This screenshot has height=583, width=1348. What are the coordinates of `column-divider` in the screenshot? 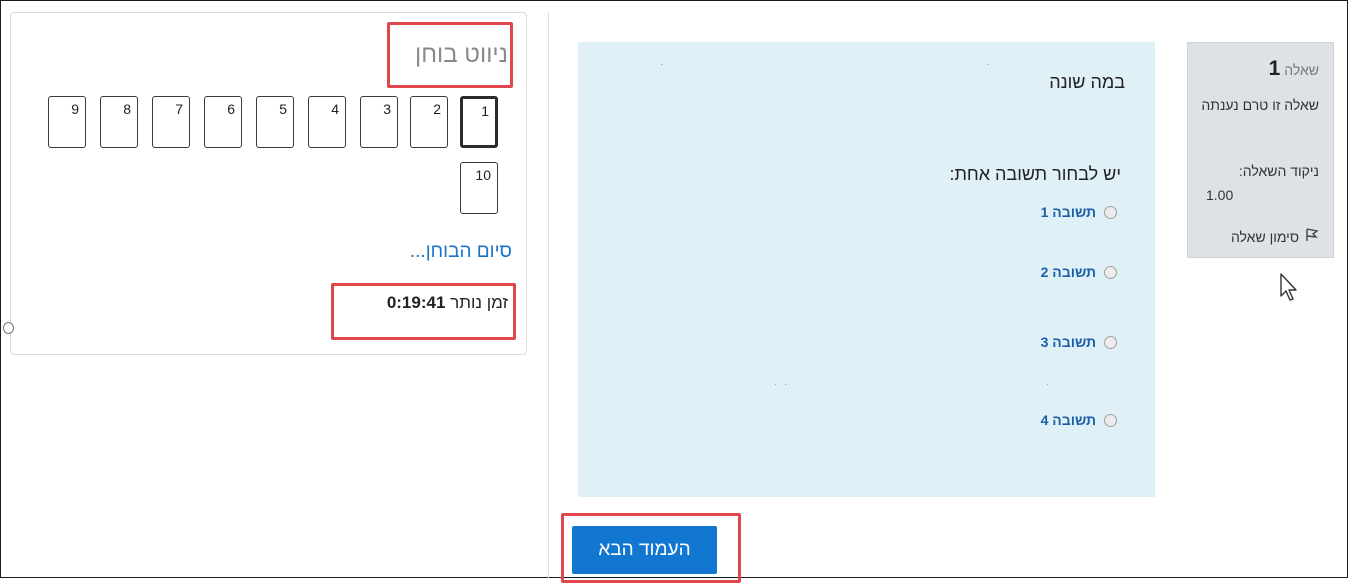 It's located at (548, 295).